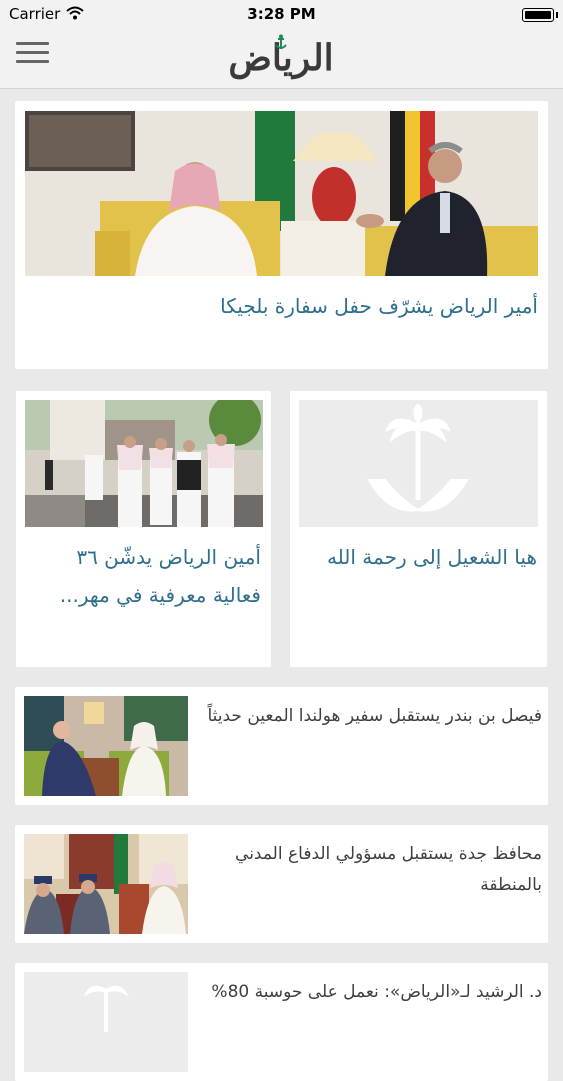 This screenshot has height=1081, width=563. Describe the element at coordinates (32, 55) in the screenshot. I see `hamburger-menu-icon` at that location.